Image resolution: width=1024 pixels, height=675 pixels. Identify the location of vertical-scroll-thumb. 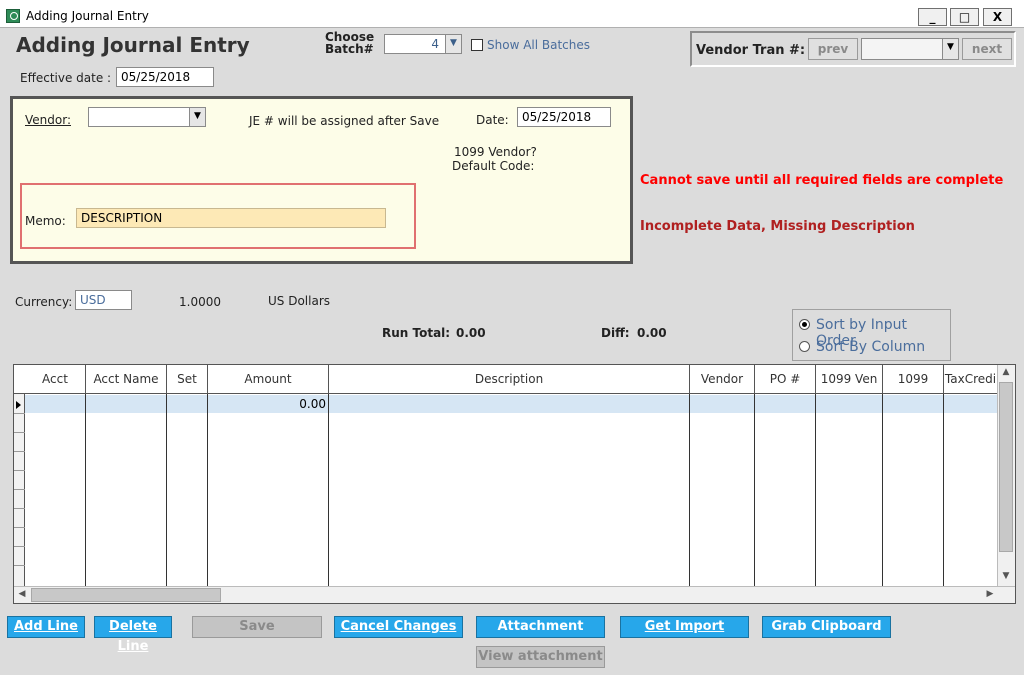
(1006, 467).